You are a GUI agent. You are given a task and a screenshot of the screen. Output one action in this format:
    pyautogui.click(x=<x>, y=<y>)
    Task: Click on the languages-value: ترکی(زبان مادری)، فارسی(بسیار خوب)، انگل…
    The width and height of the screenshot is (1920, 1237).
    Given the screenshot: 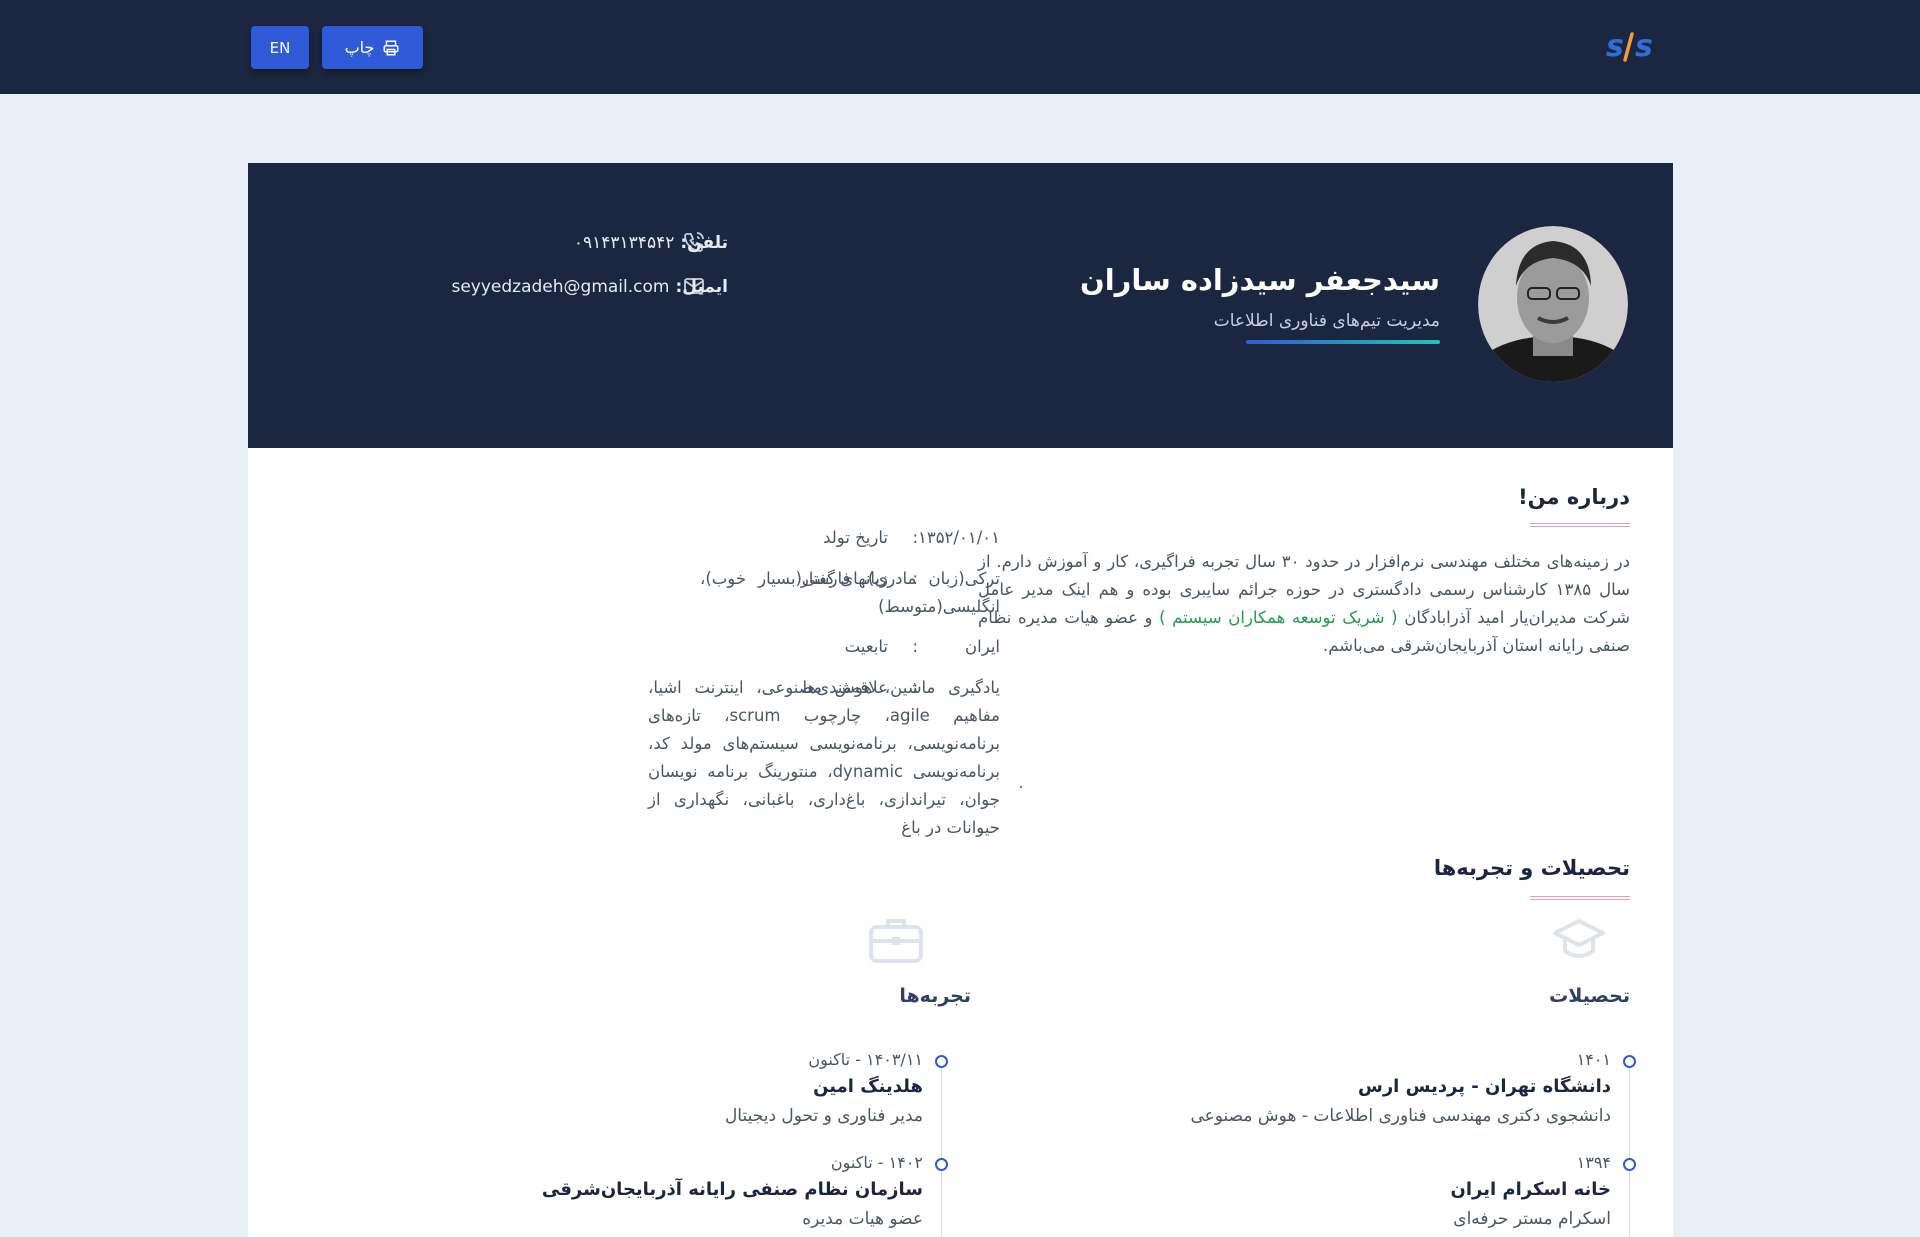 What is the action you would take?
    pyautogui.click(x=850, y=592)
    